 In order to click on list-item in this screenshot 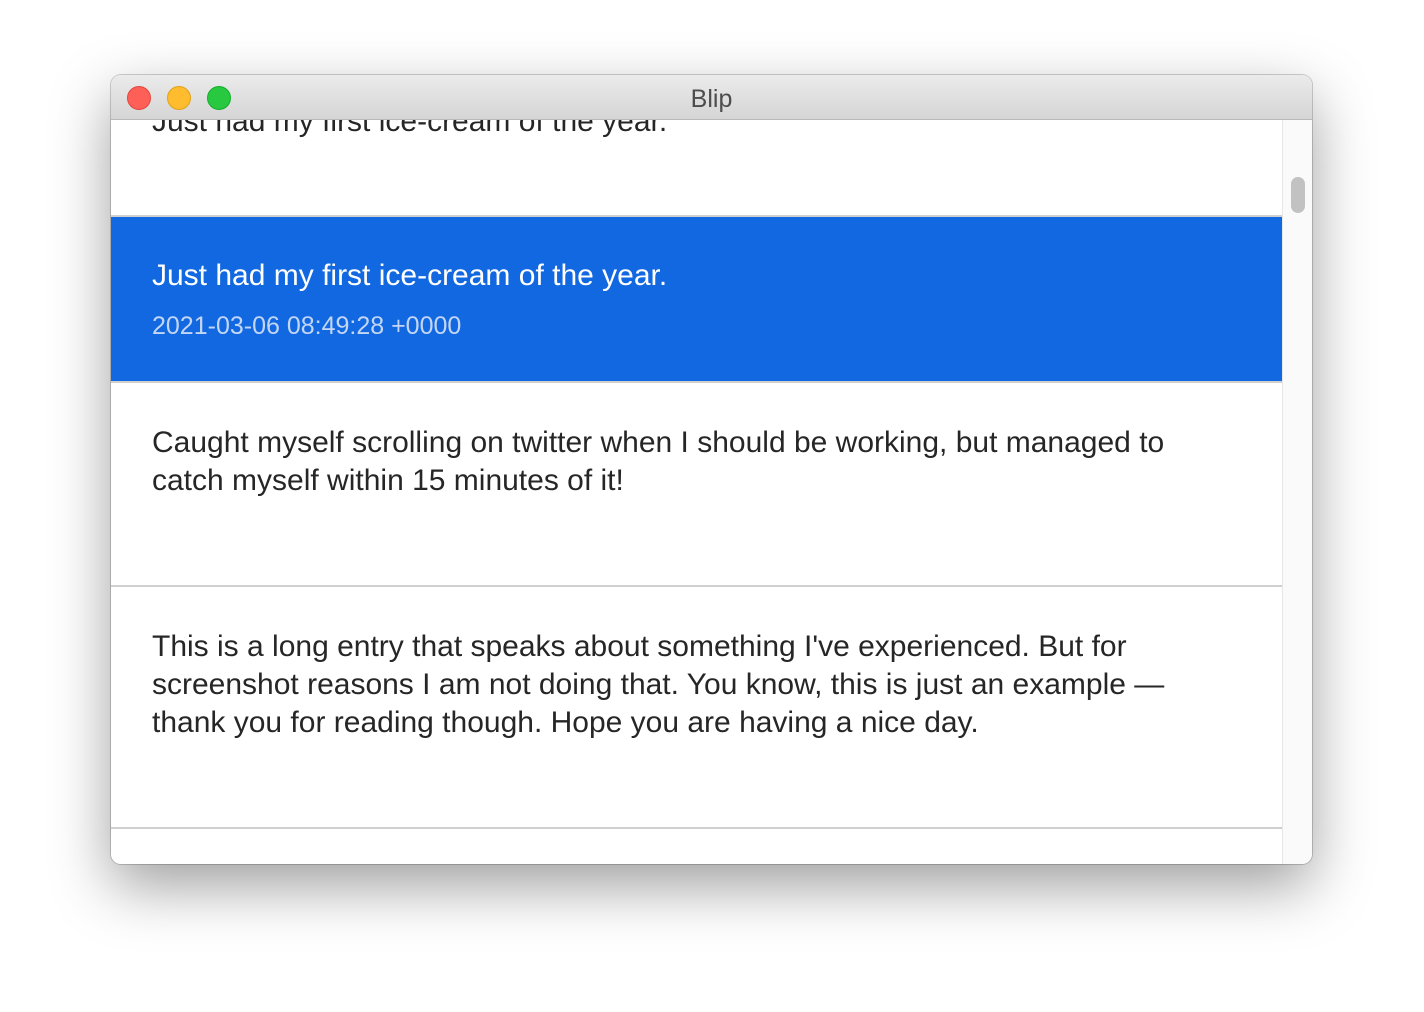, I will do `click(696, 846)`.